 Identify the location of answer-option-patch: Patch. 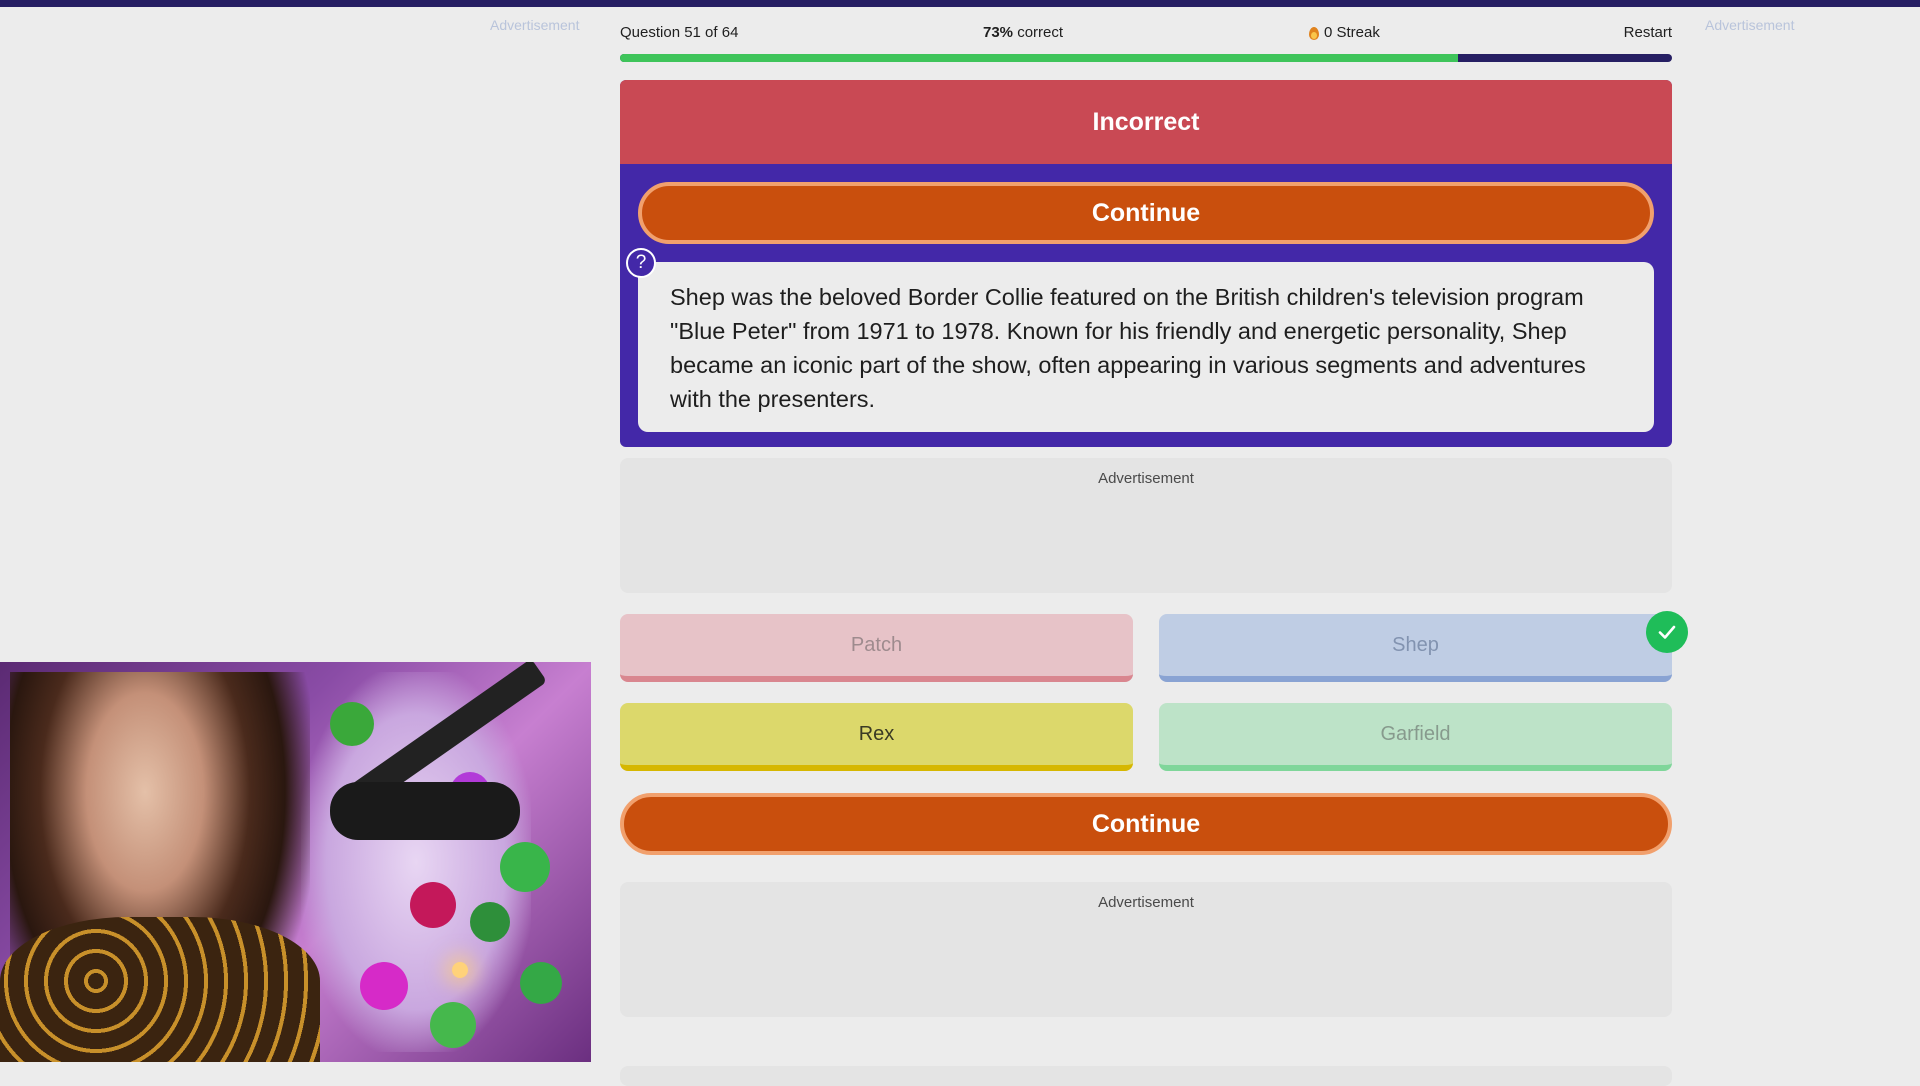
(876, 648).